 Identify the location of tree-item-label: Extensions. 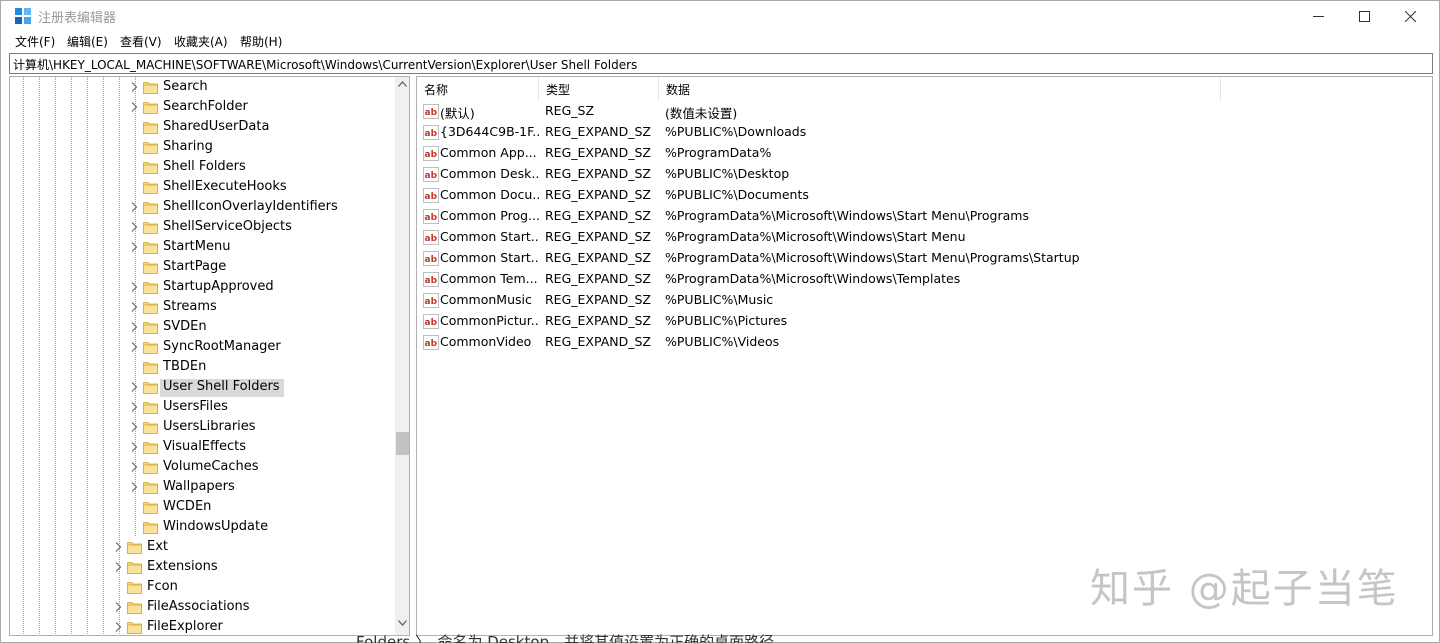
(183, 568).